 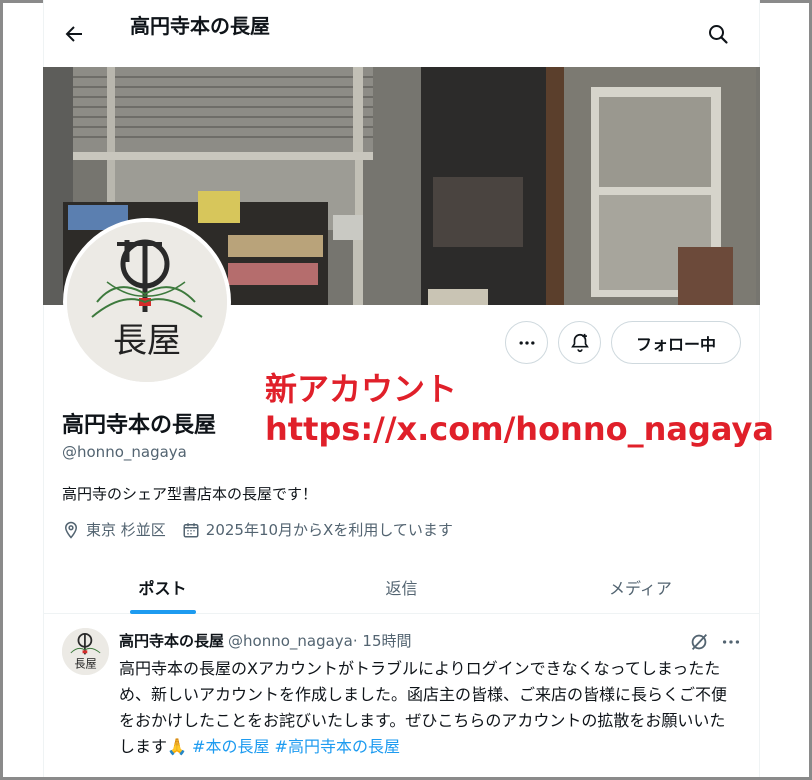 I want to click on profile-location: 東京 杉並区, so click(x=126, y=530).